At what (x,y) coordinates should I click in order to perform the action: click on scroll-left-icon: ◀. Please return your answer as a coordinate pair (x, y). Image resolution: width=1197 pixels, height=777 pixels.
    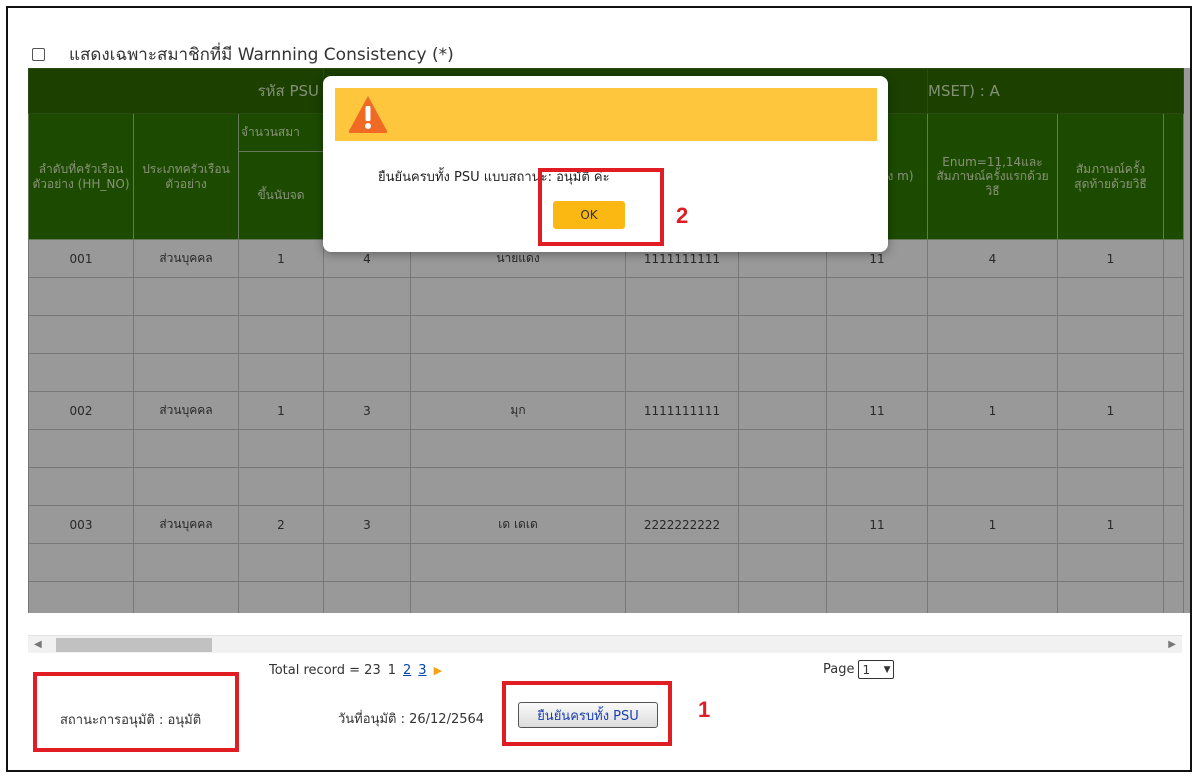
    Looking at the image, I should click on (38, 644).